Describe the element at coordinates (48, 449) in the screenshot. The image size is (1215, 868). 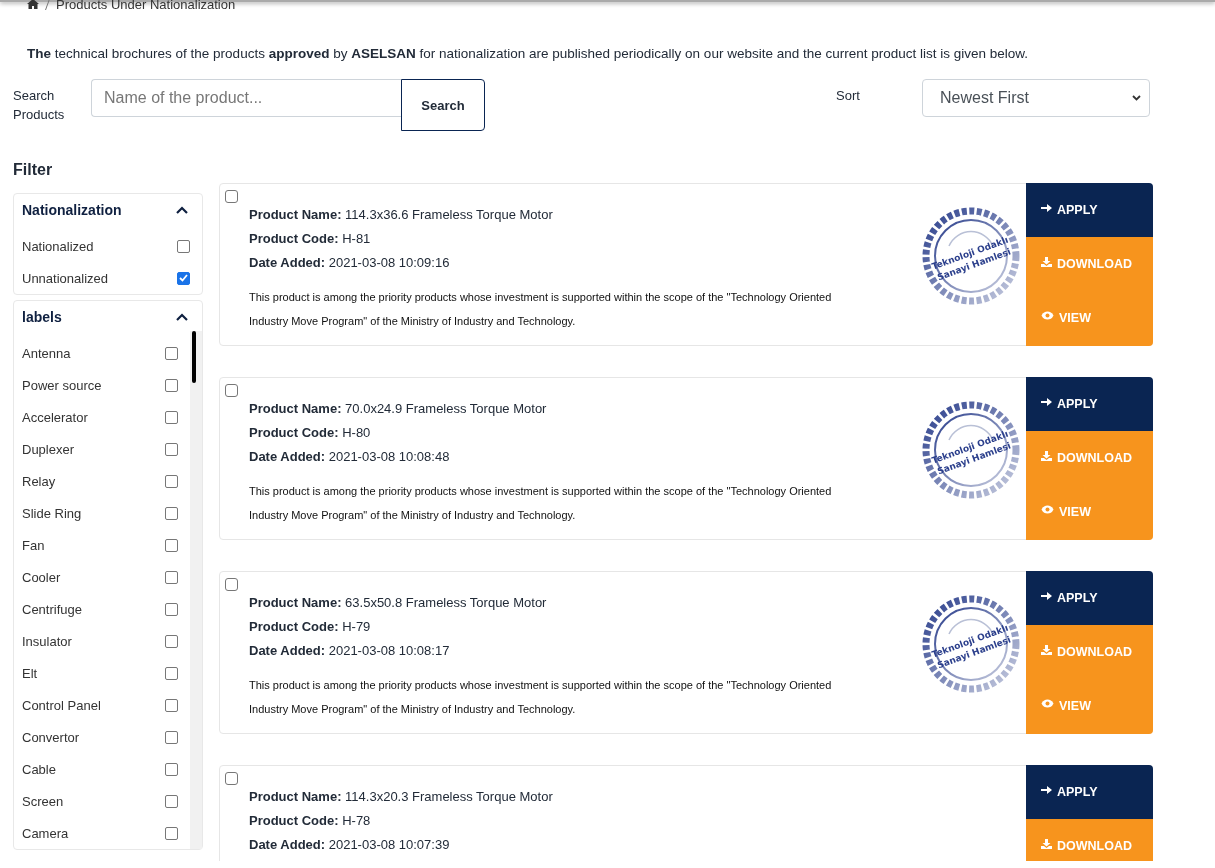
I see `filter-option-label: Duplexer` at that location.